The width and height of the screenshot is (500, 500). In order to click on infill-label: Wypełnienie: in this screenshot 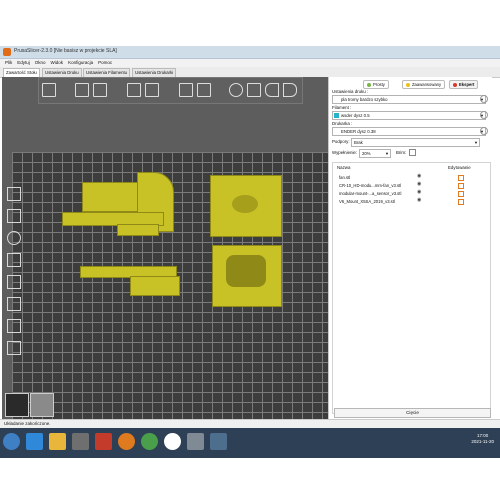, I will do `click(345, 152)`.